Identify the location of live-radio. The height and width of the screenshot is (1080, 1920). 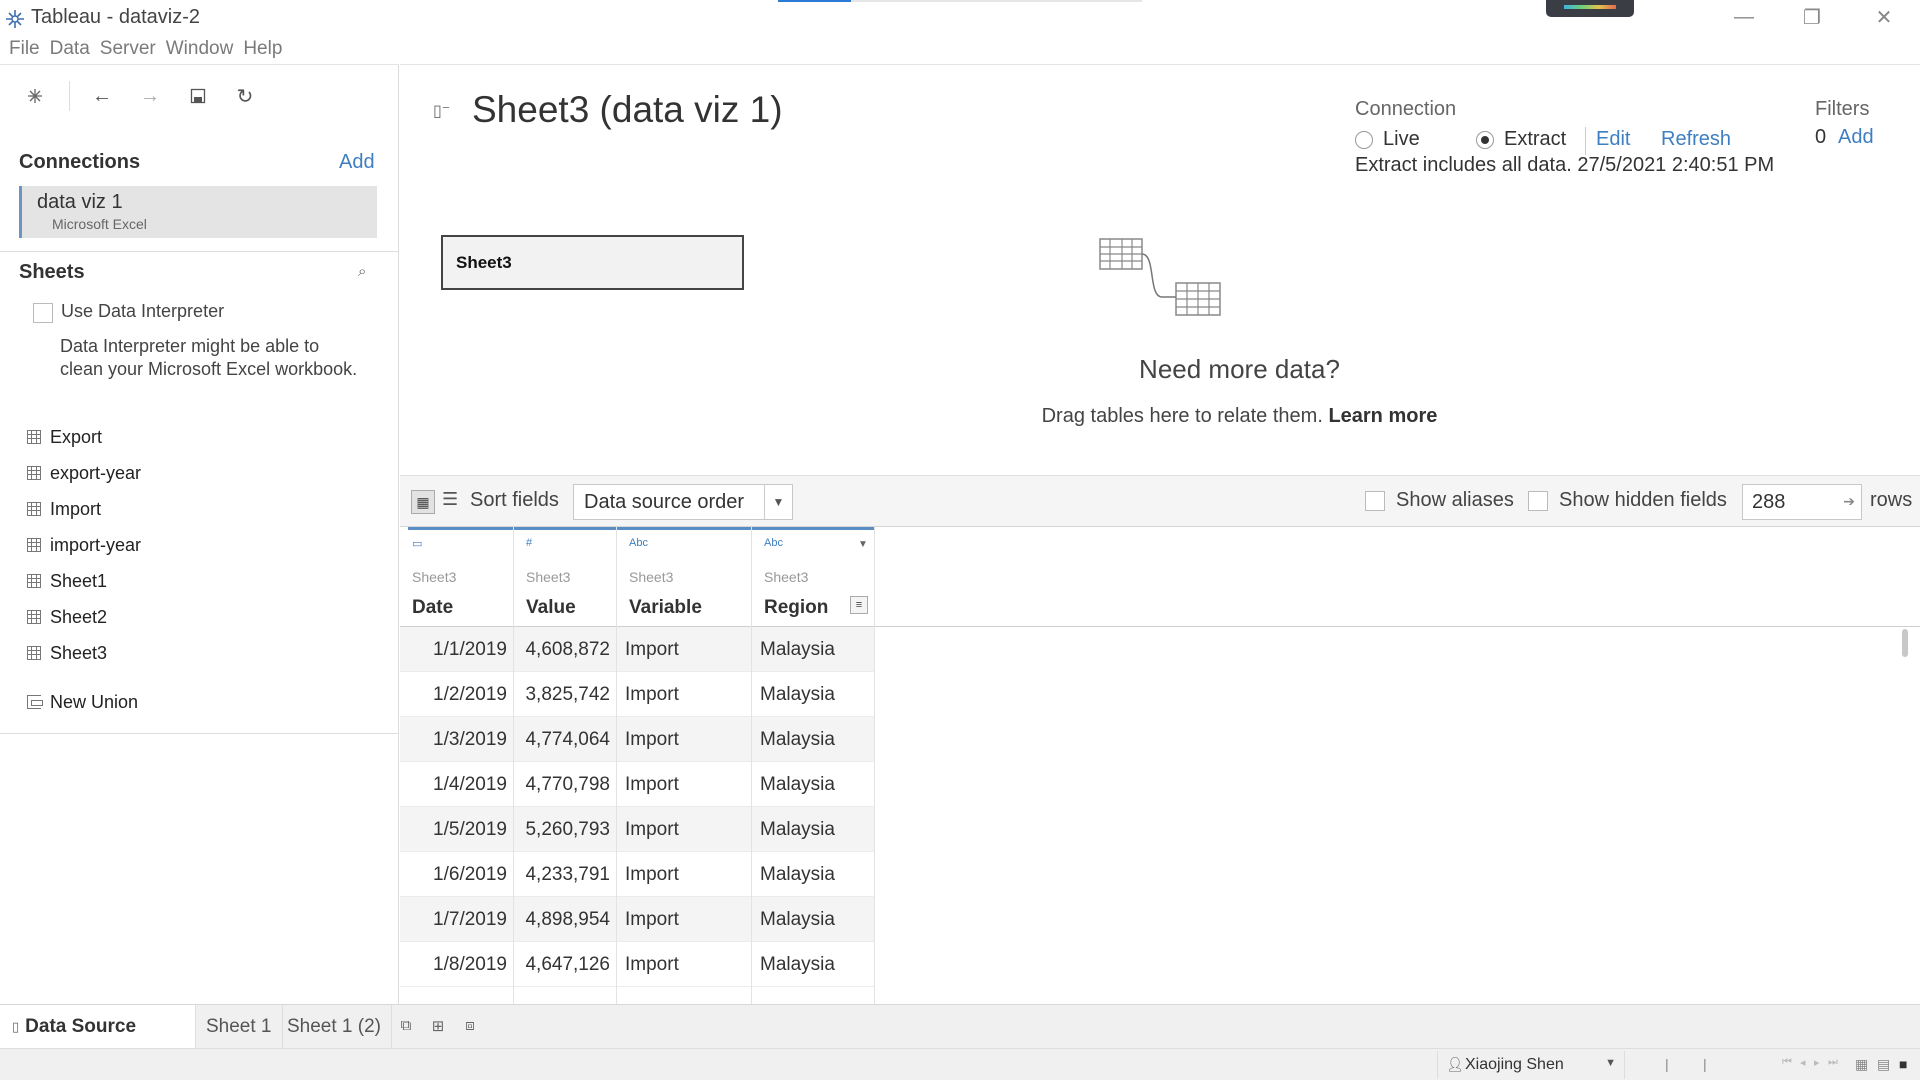
(1364, 140).